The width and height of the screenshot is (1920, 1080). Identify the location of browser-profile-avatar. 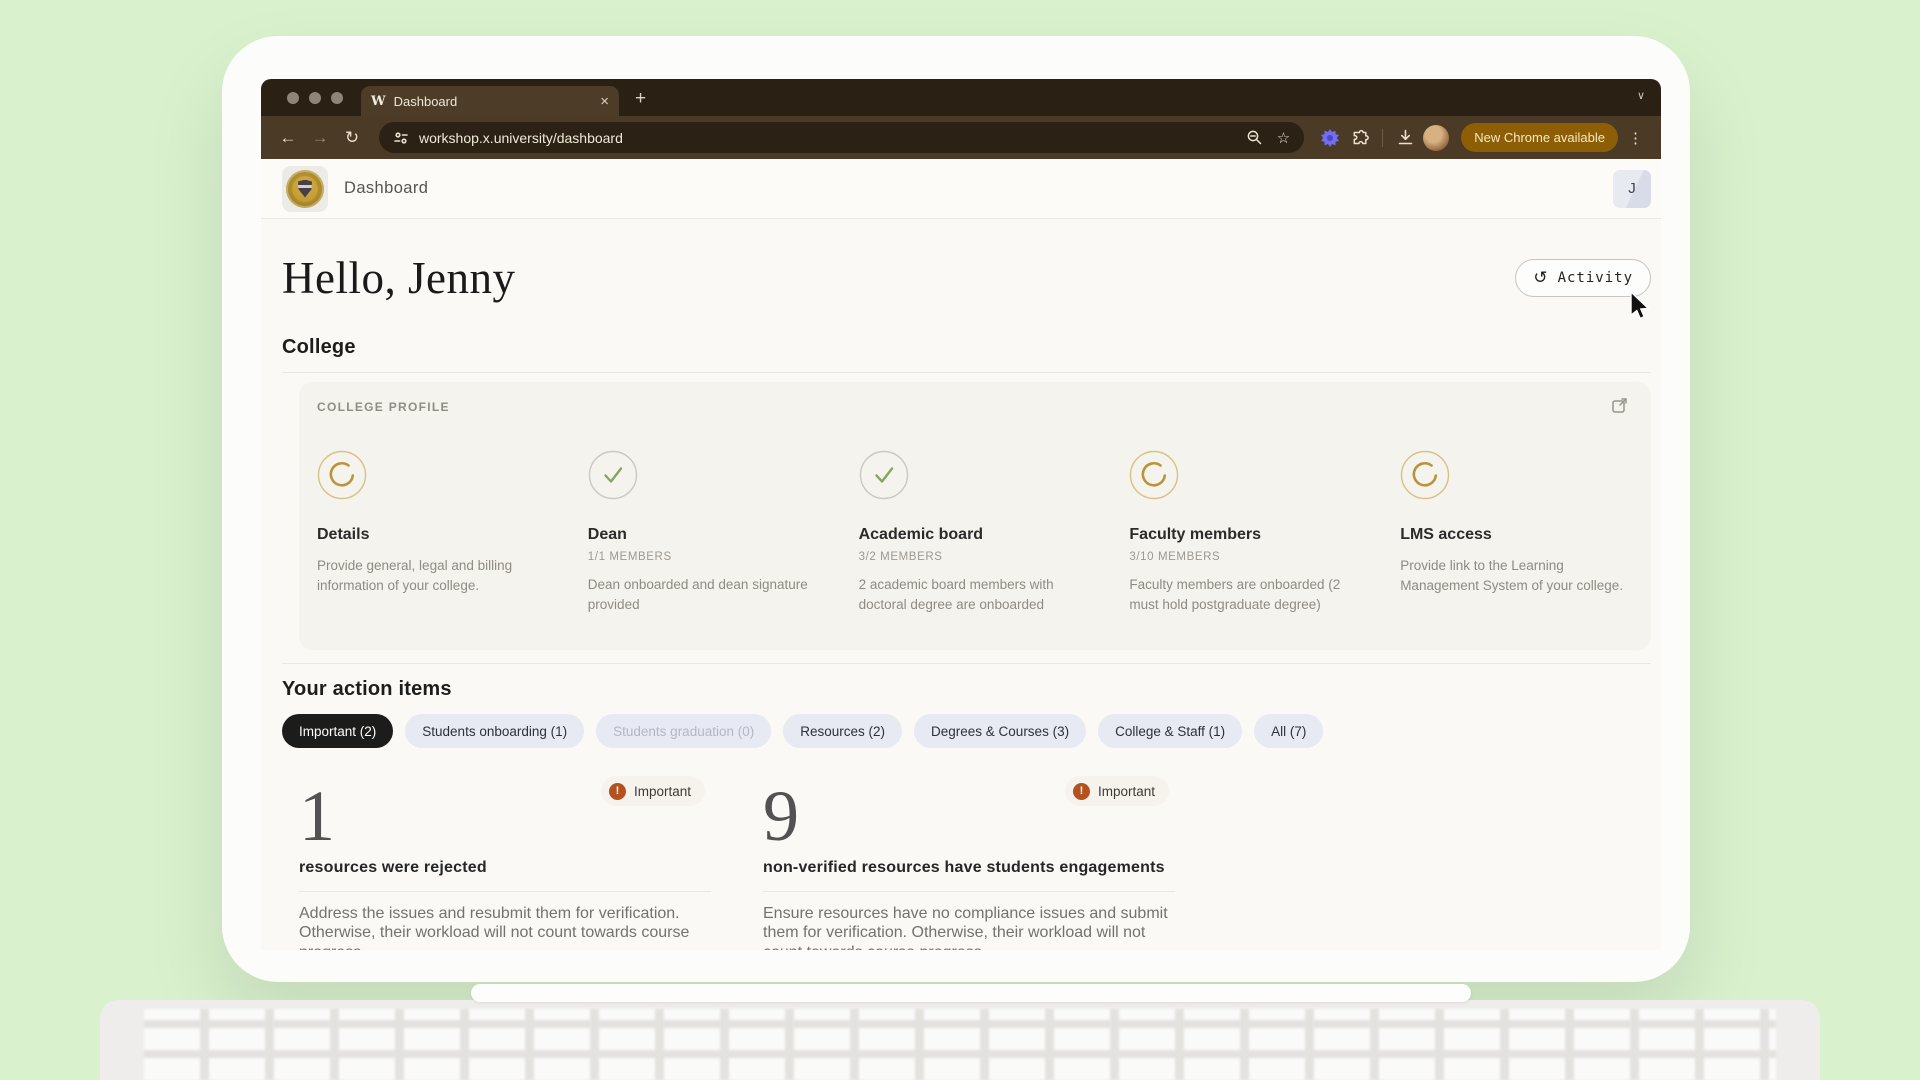
(1436, 137).